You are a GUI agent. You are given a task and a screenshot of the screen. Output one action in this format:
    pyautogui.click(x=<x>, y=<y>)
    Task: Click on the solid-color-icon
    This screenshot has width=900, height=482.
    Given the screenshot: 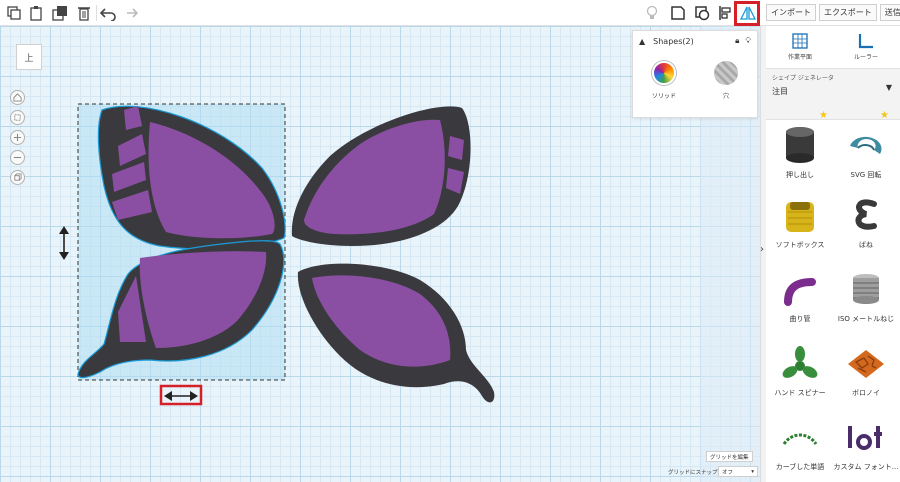 What is the action you would take?
    pyautogui.click(x=663, y=73)
    